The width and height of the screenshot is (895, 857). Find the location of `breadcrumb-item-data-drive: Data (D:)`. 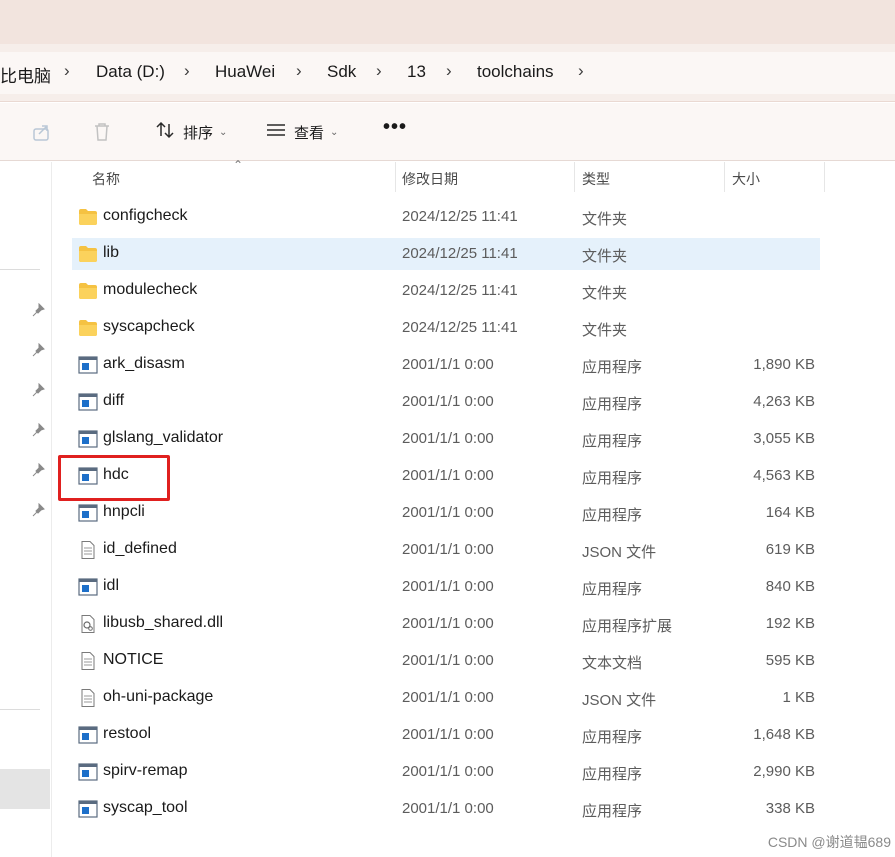

breadcrumb-item-data-drive: Data (D:) is located at coordinates (130, 72).